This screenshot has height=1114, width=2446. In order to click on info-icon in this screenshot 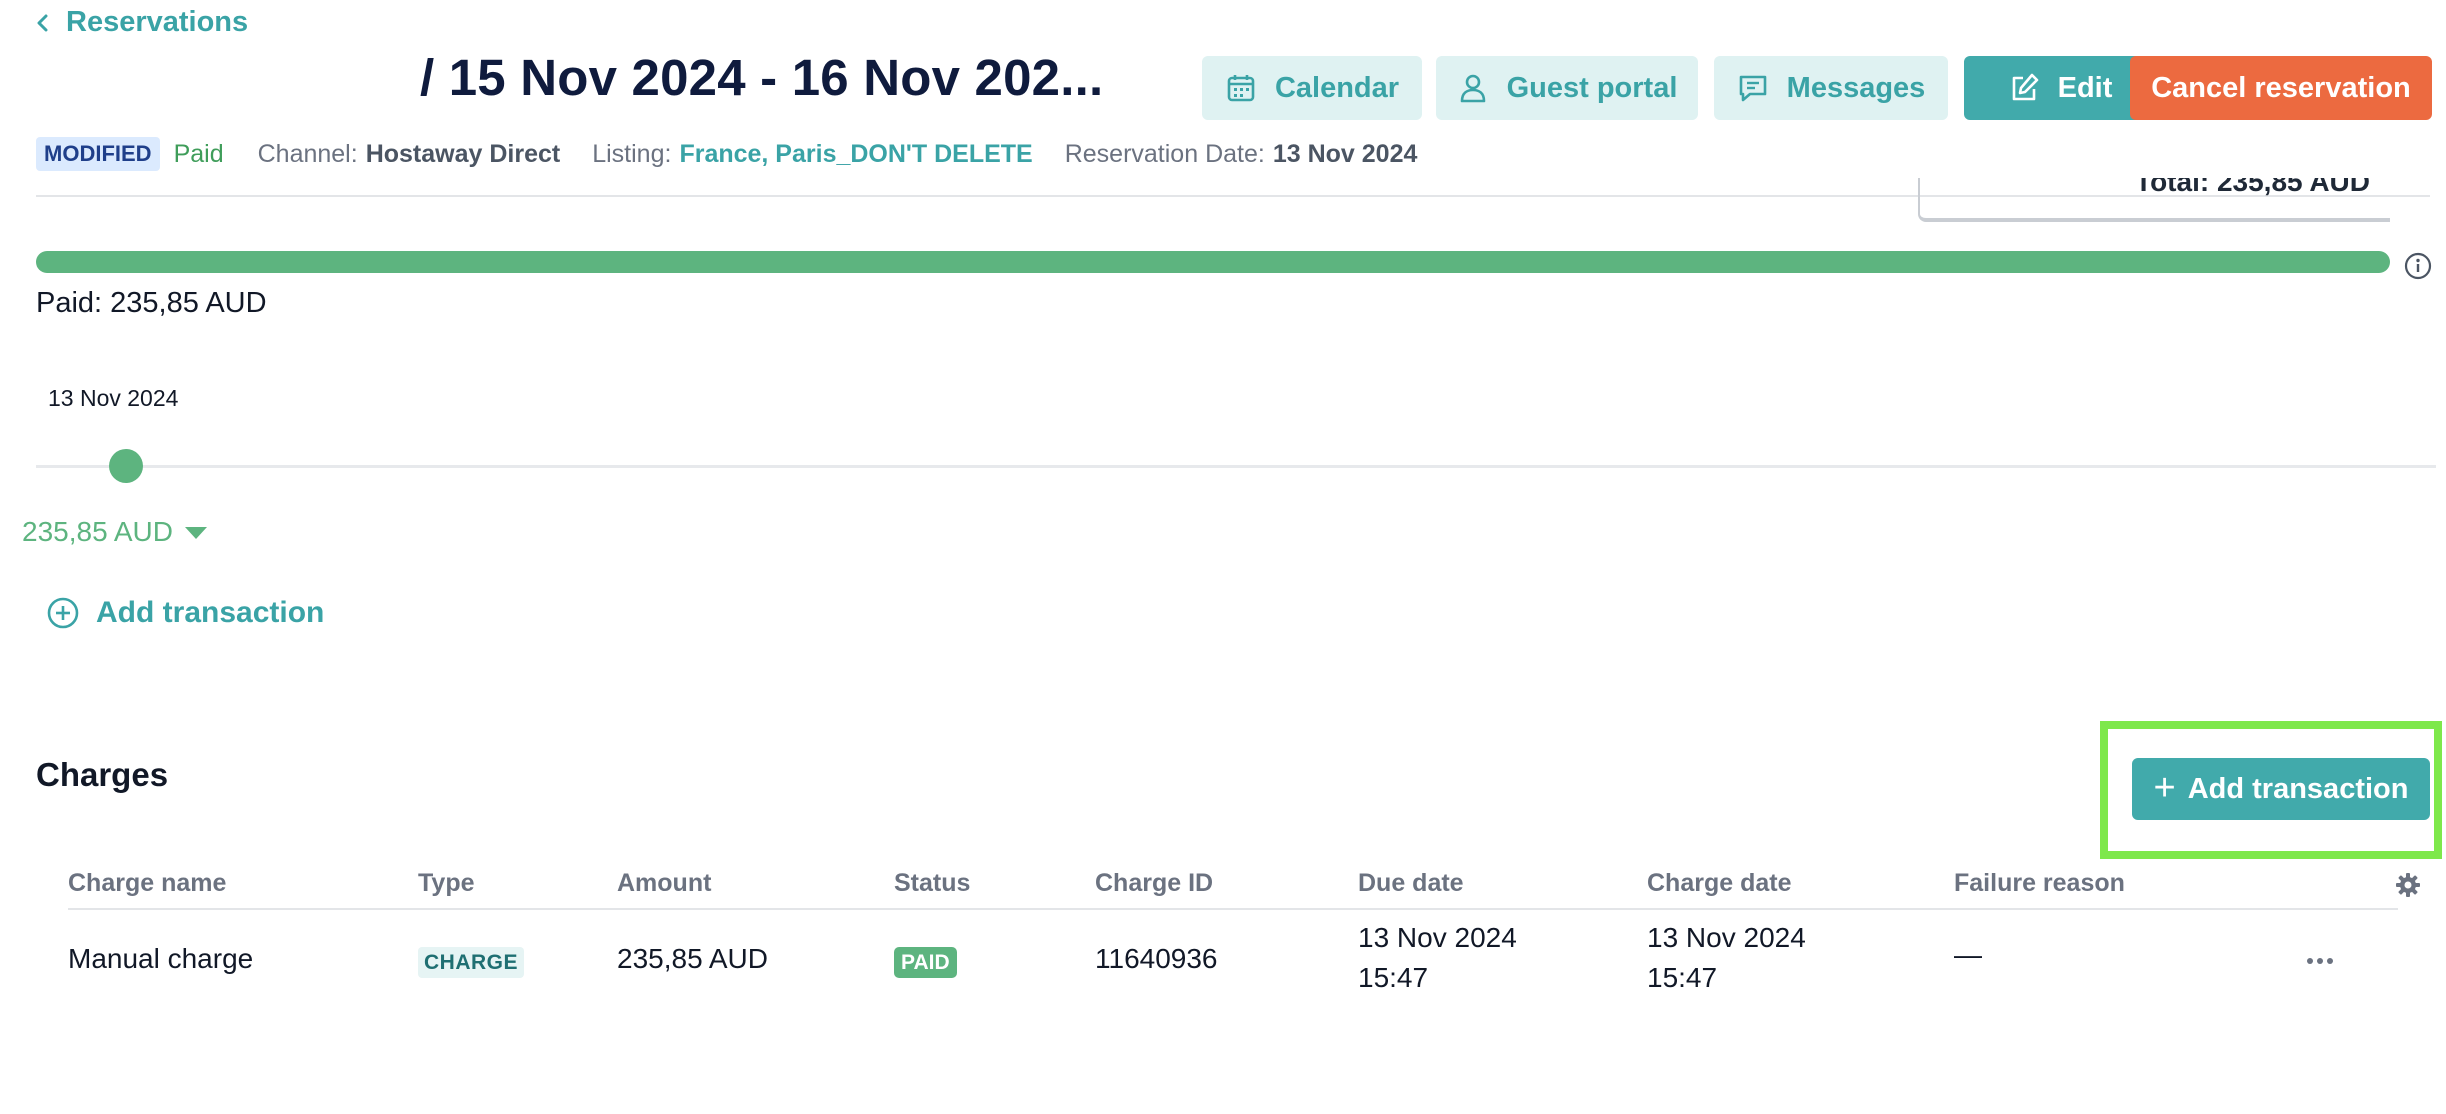, I will do `click(2418, 266)`.